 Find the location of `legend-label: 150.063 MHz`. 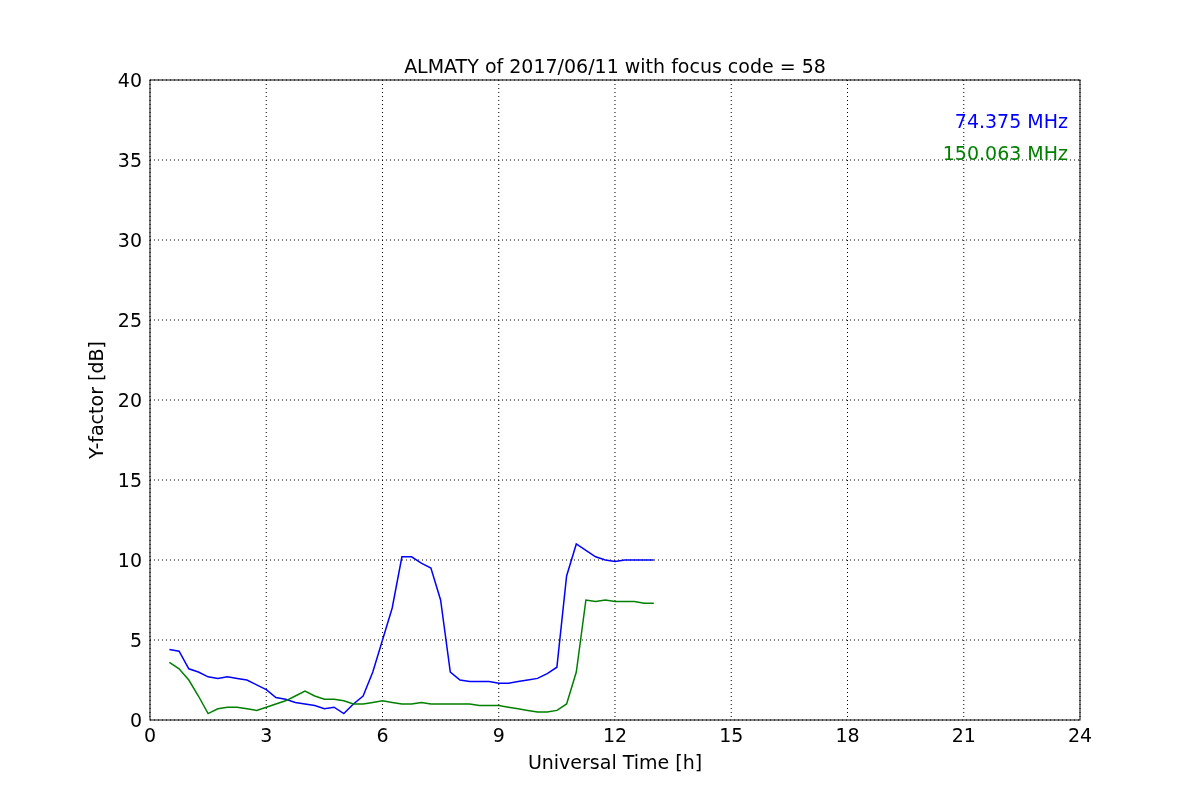

legend-label: 150.063 MHz is located at coordinates (1005, 153).